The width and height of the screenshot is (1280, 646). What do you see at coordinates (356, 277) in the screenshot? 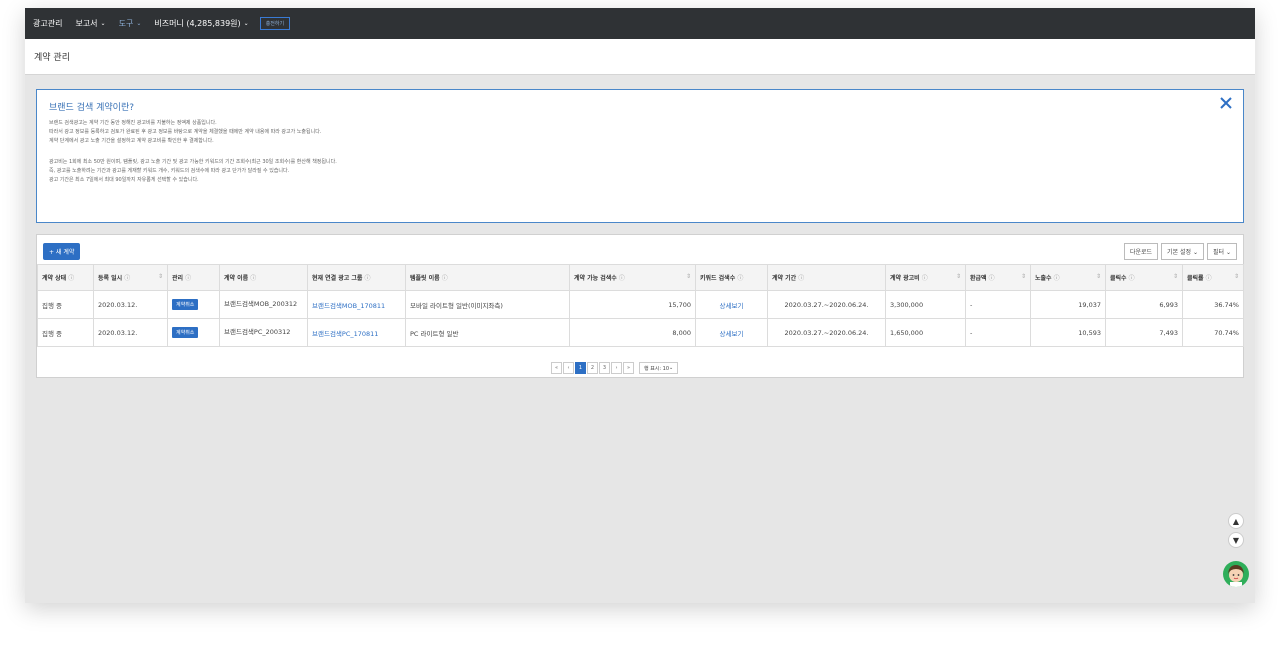
I see `column-header: 현재 연결 광고 그룹 ⓘ` at bounding box center [356, 277].